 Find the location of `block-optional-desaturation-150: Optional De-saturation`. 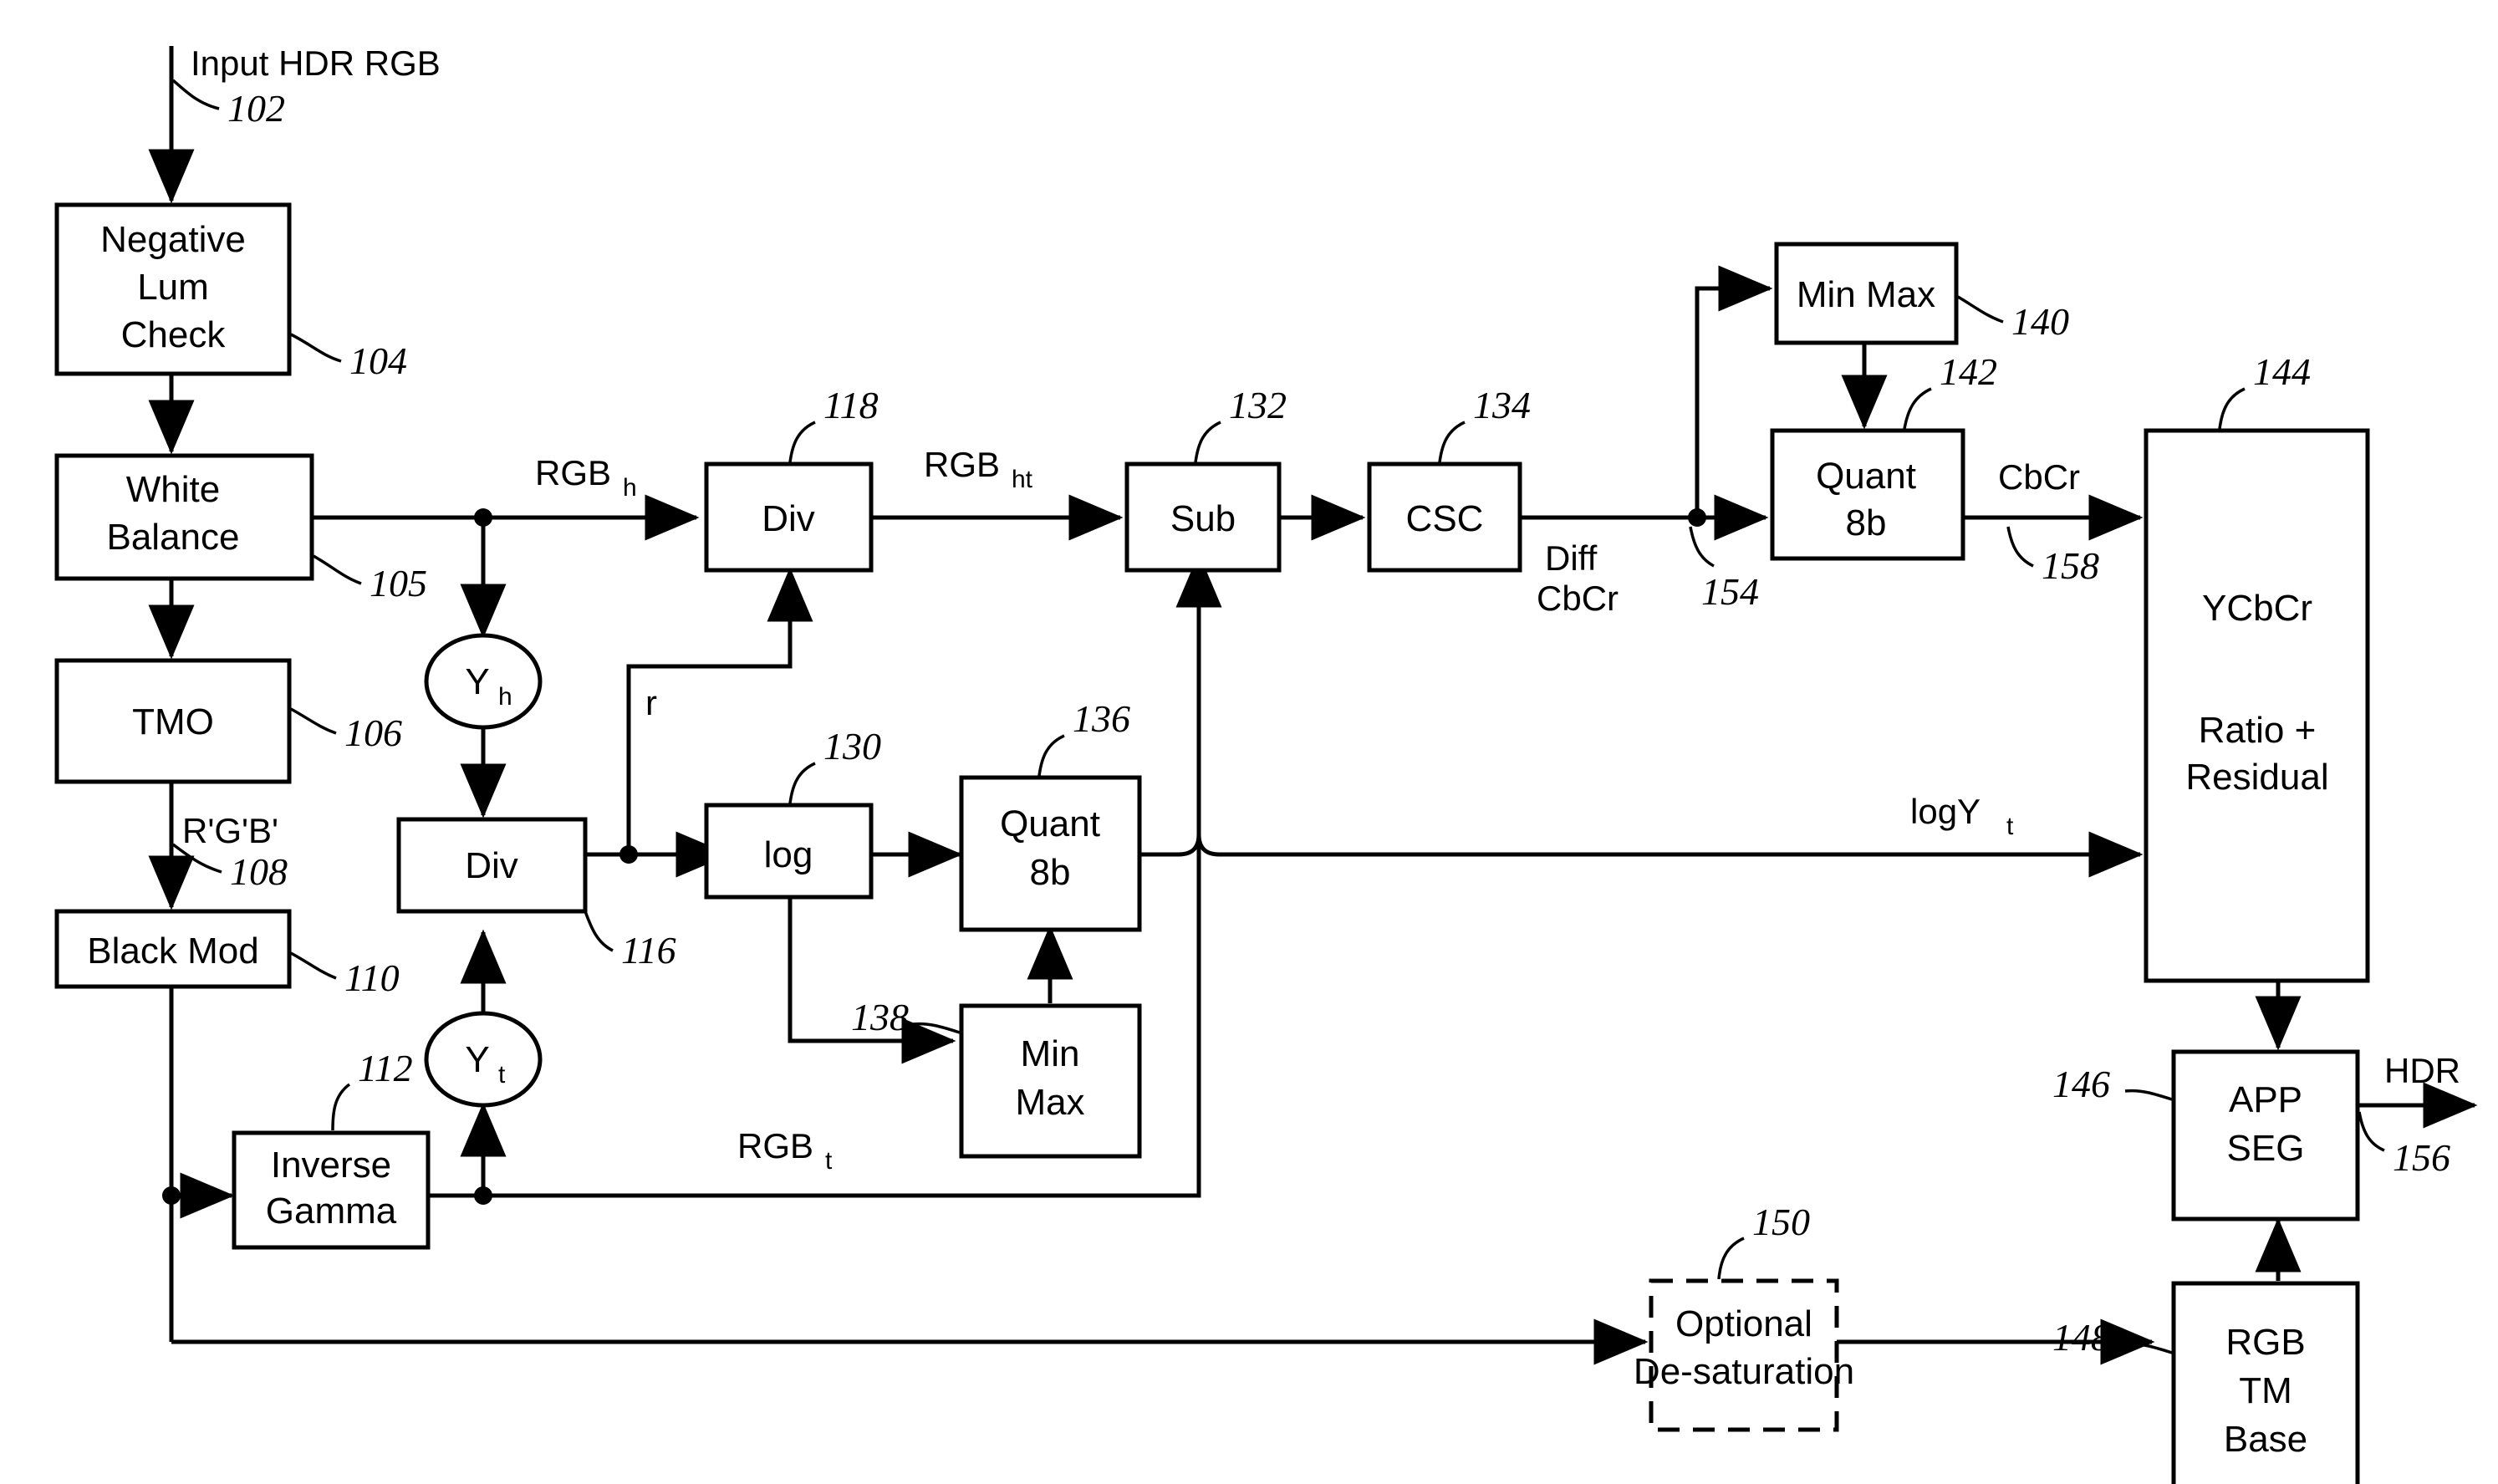

block-optional-desaturation-150: Optional De-saturation is located at coordinates (1744, 1355).